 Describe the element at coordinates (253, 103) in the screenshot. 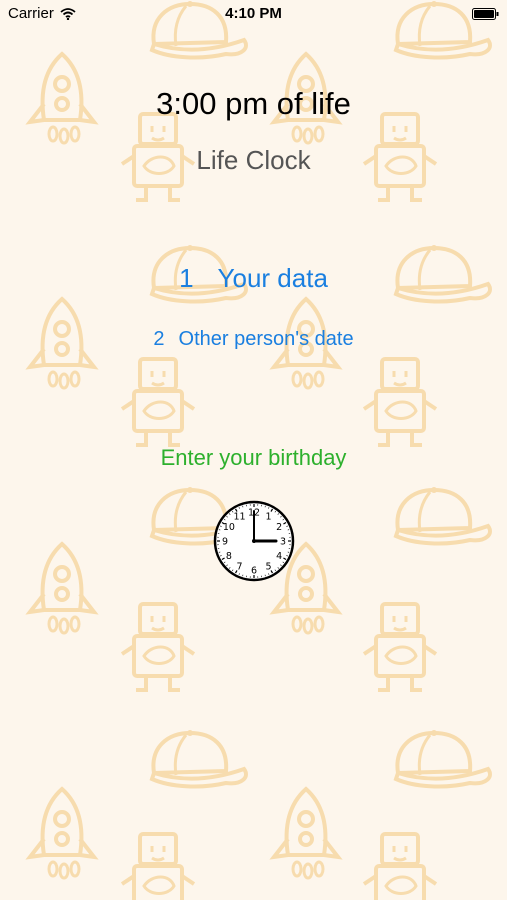

I see `life-time-headline: 3:00 pm of life` at that location.